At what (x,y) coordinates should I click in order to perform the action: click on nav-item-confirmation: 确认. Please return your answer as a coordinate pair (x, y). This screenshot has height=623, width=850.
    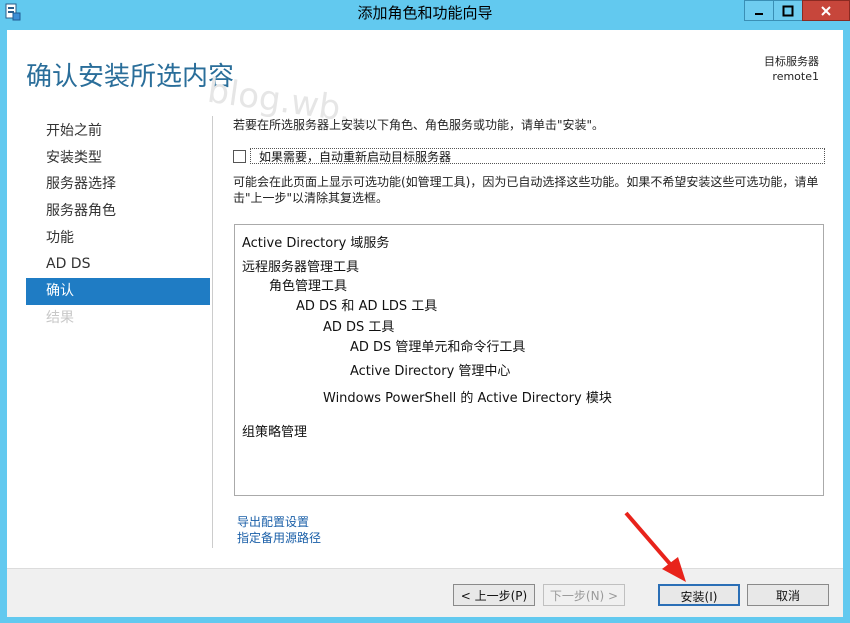
    Looking at the image, I should click on (118, 291).